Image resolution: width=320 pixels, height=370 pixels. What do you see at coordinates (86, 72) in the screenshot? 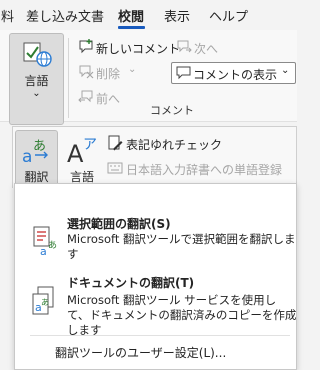
I see `delete-comment-icon` at bounding box center [86, 72].